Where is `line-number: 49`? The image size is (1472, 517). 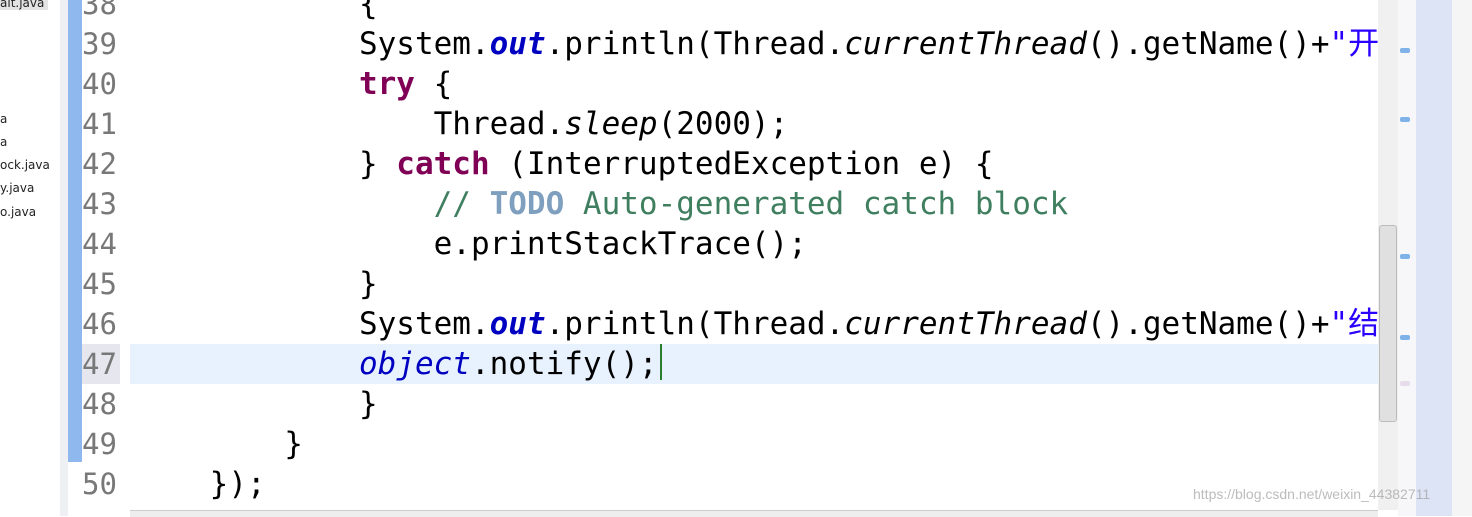
line-number: 49 is located at coordinates (99, 444).